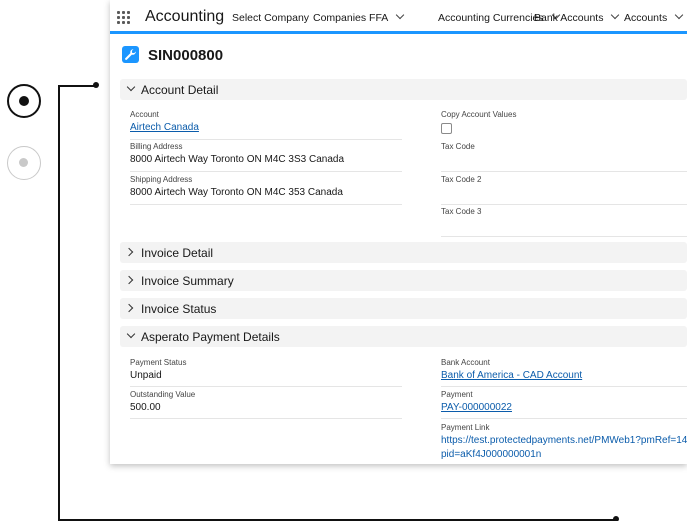 The width and height of the screenshot is (687, 521). What do you see at coordinates (337, 520) in the screenshot?
I see `connector-line-bottom` at bounding box center [337, 520].